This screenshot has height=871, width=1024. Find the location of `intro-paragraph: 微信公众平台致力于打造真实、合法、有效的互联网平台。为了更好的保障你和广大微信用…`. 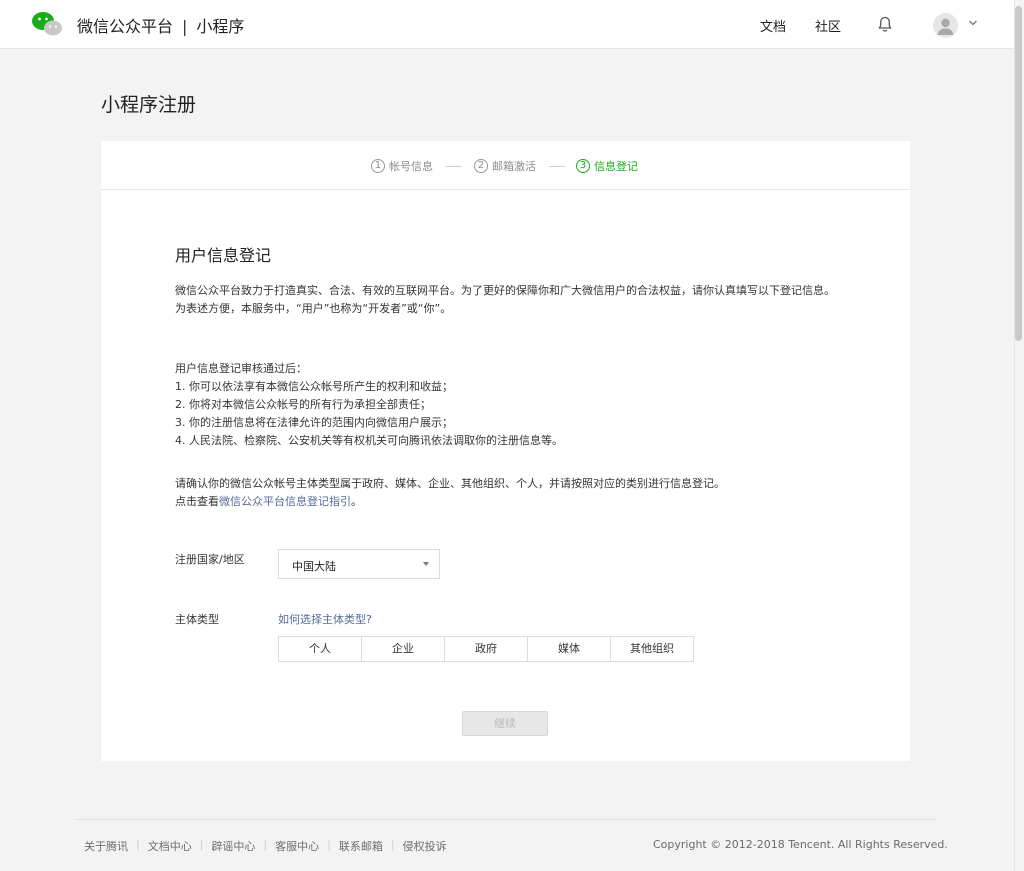

intro-paragraph: 微信公众平台致力于打造真实、合法、有效的互联网平台。为了更好的保障你和广大微信用… is located at coordinates (505, 300).